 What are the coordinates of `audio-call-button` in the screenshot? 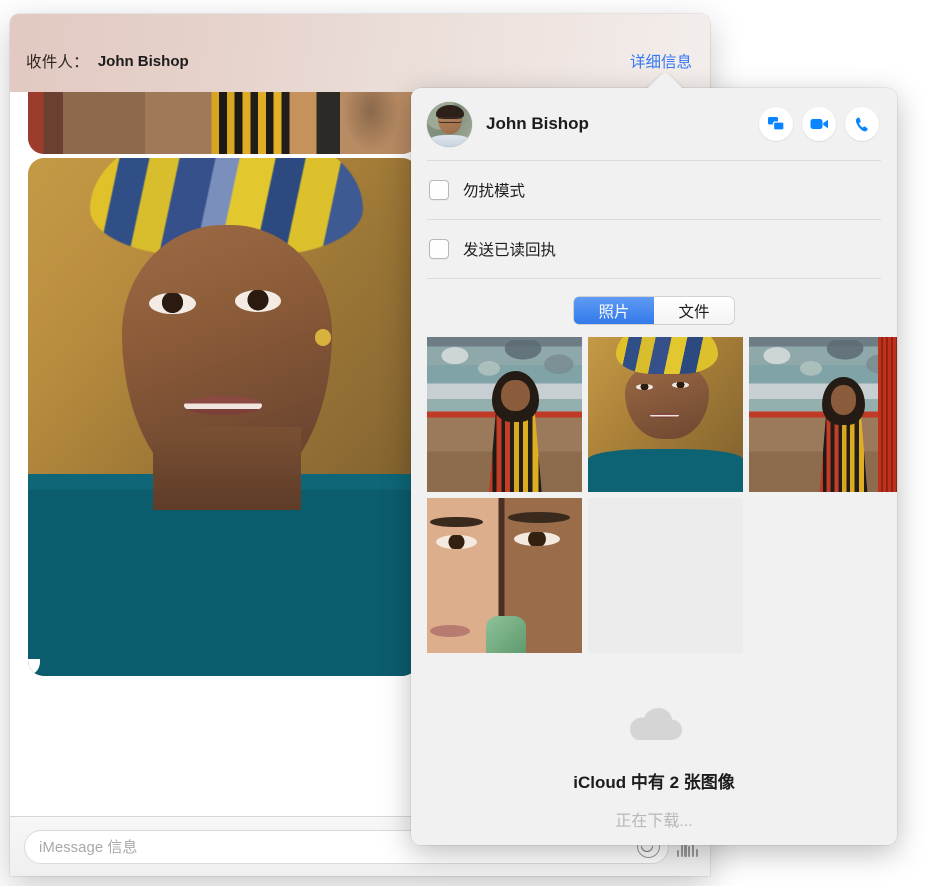 It's located at (862, 124).